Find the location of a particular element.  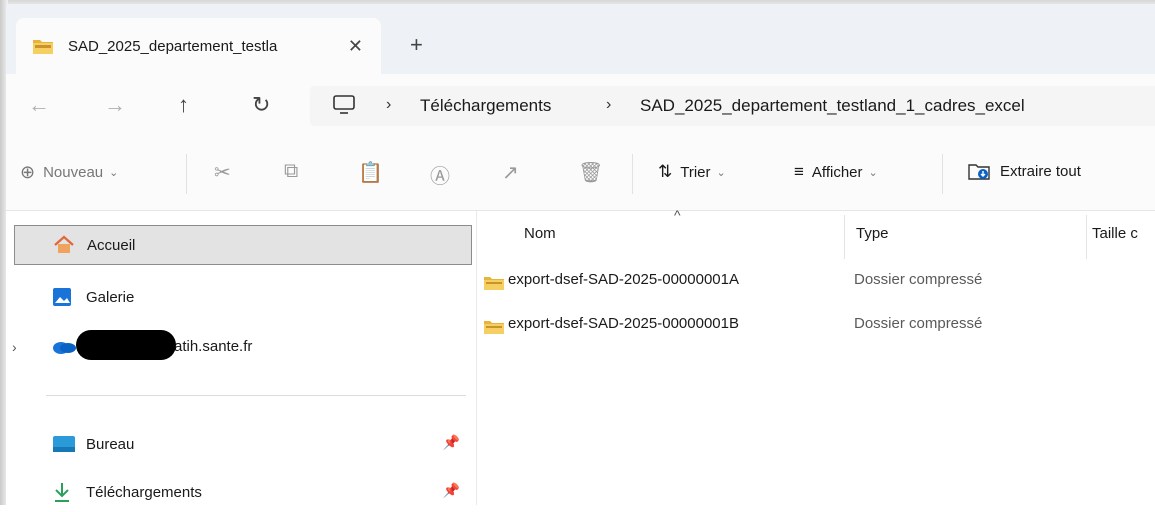

new-button: ⊕ Nouveau ⌄ is located at coordinates (69, 172).